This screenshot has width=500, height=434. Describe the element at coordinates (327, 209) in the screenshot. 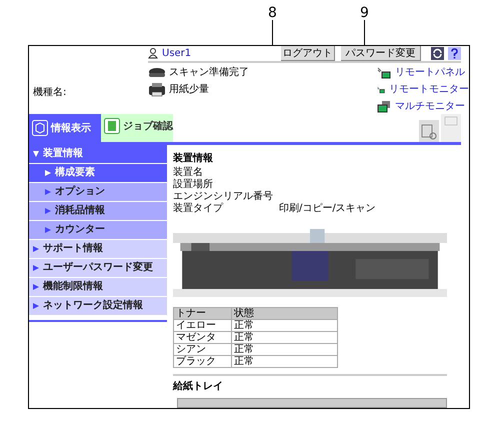

I see `field-value: 印刷/コピー/スキャン` at that location.